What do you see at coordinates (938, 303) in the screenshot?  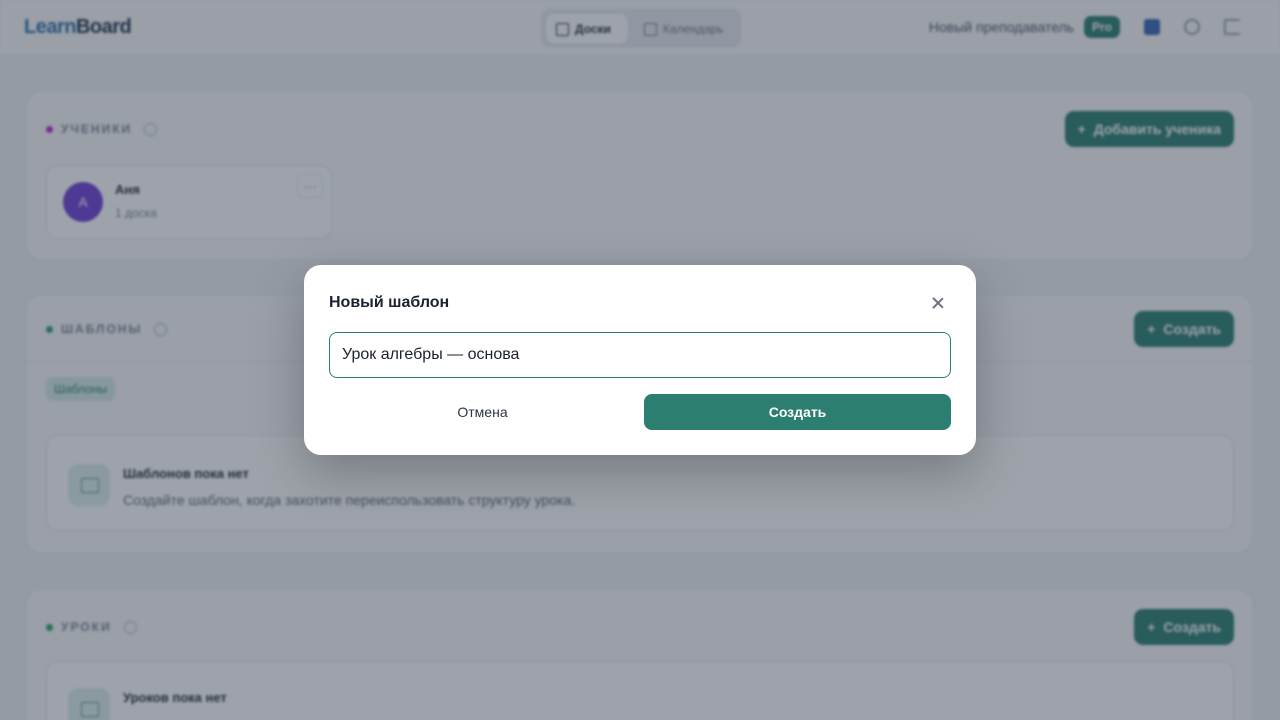 I see `close-icon` at bounding box center [938, 303].